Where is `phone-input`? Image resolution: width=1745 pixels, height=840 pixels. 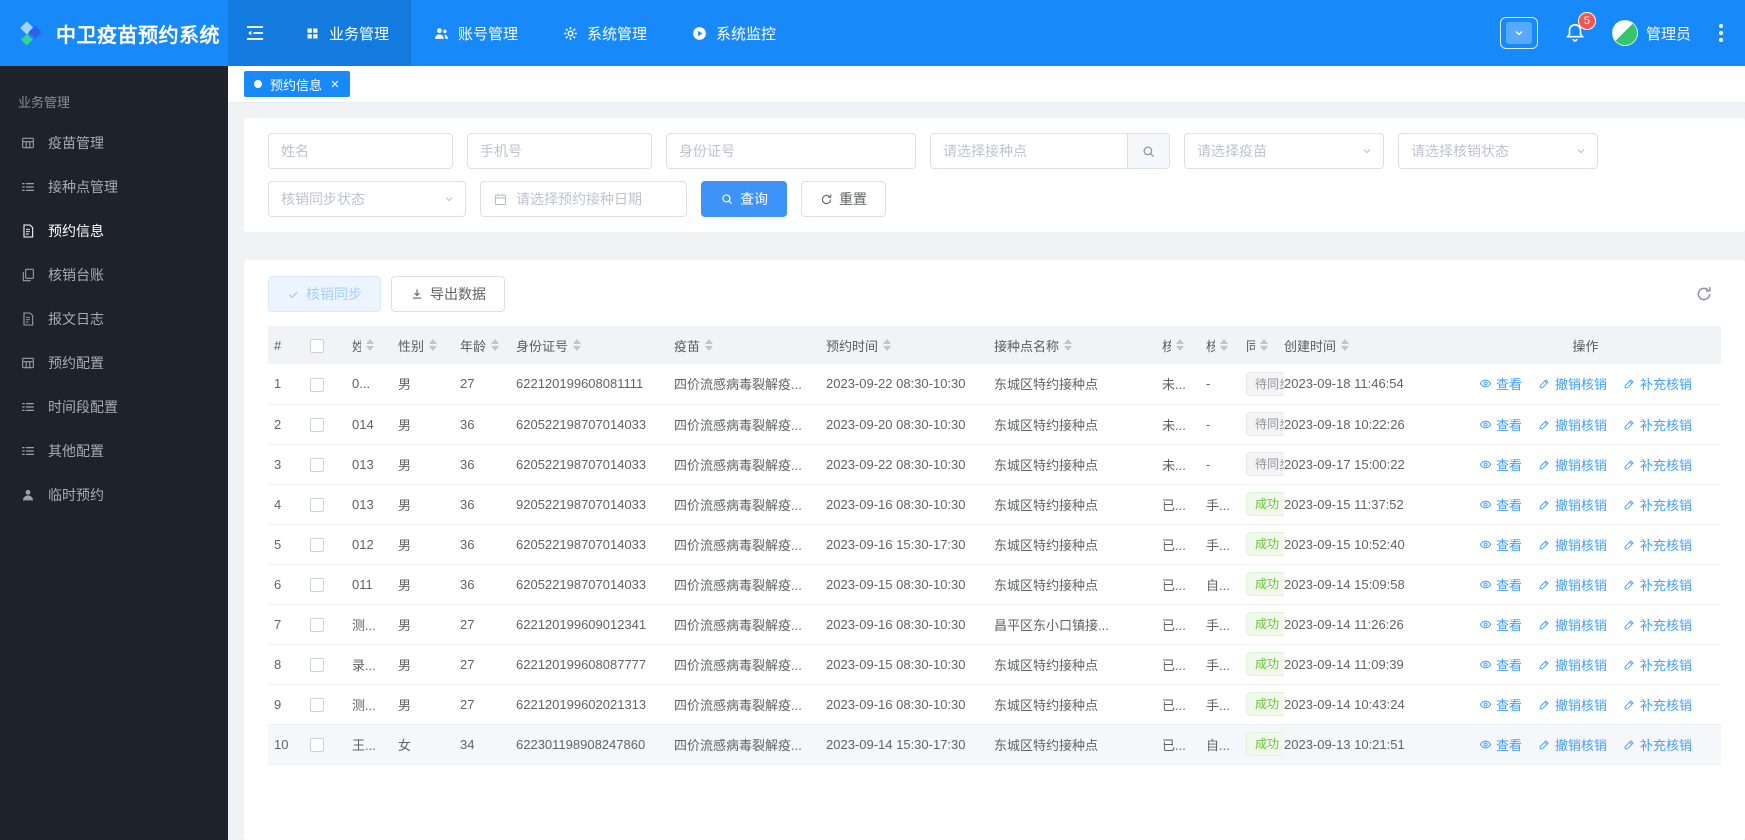
phone-input is located at coordinates (559, 151).